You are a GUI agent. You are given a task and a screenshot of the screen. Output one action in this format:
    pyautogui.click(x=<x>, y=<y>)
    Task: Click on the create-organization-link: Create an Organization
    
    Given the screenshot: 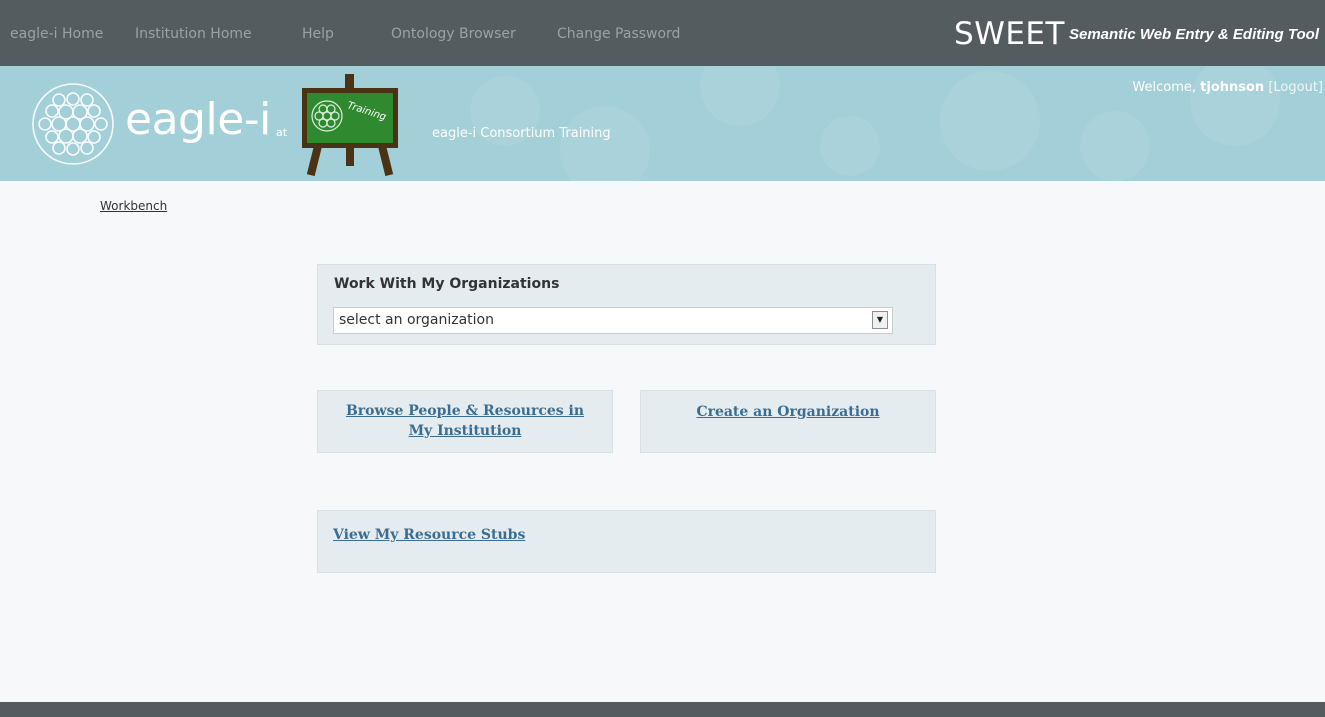 What is the action you would take?
    pyautogui.click(x=787, y=412)
    